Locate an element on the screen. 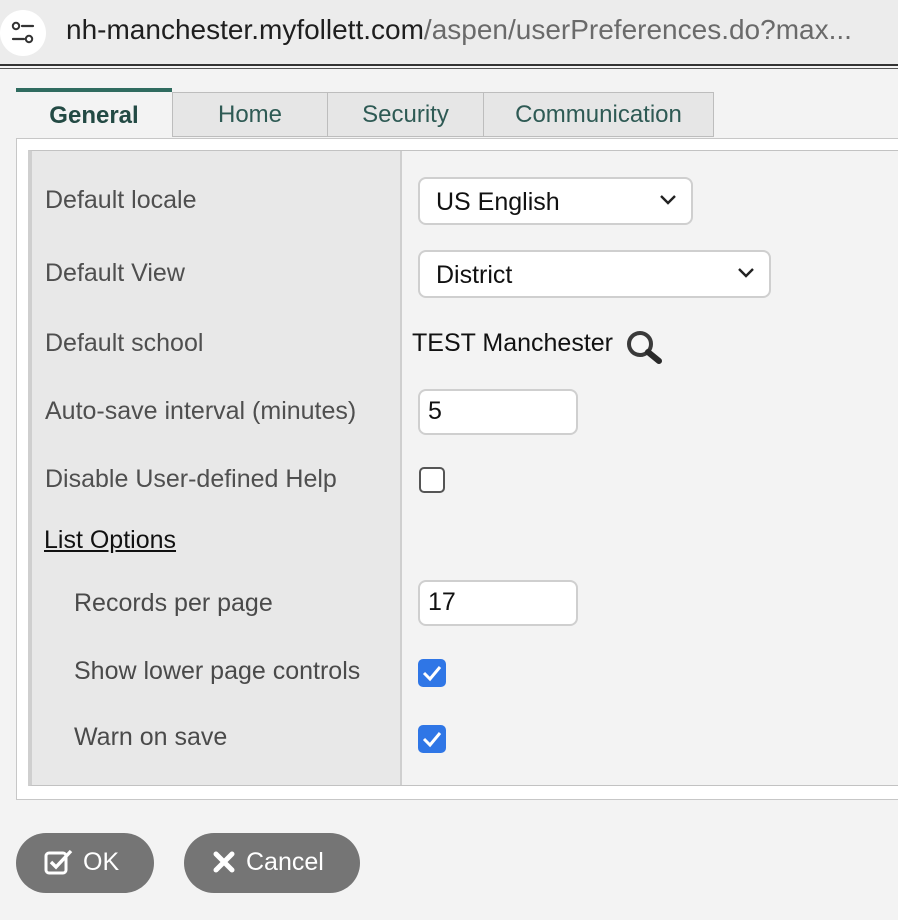 The width and height of the screenshot is (898, 920). disable-help-checkbox is located at coordinates (432, 480).